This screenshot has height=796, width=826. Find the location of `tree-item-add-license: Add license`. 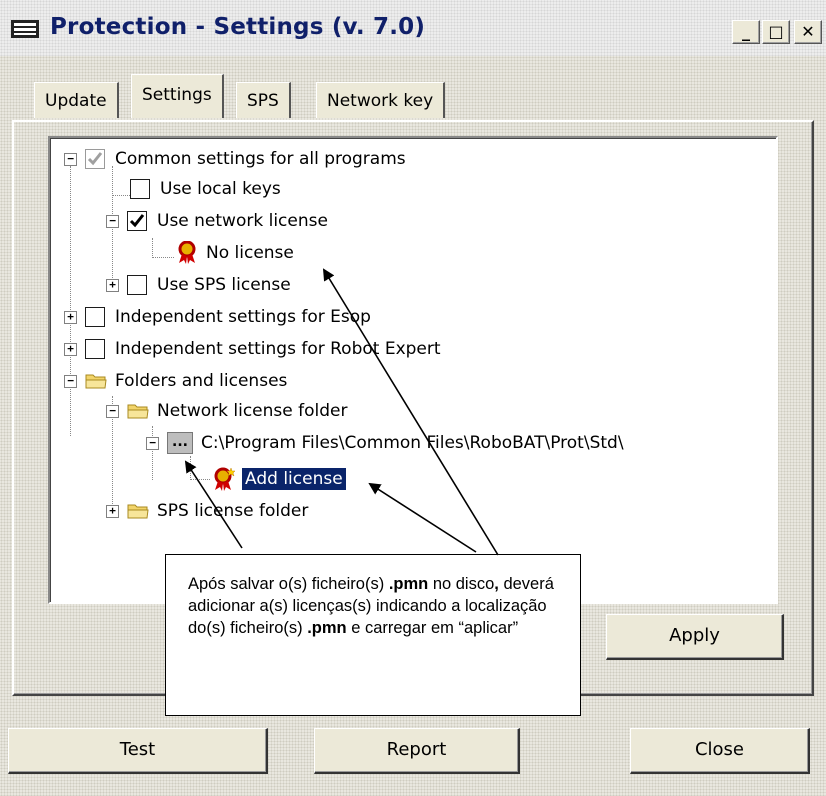

tree-item-add-license: Add license is located at coordinates (279, 479).